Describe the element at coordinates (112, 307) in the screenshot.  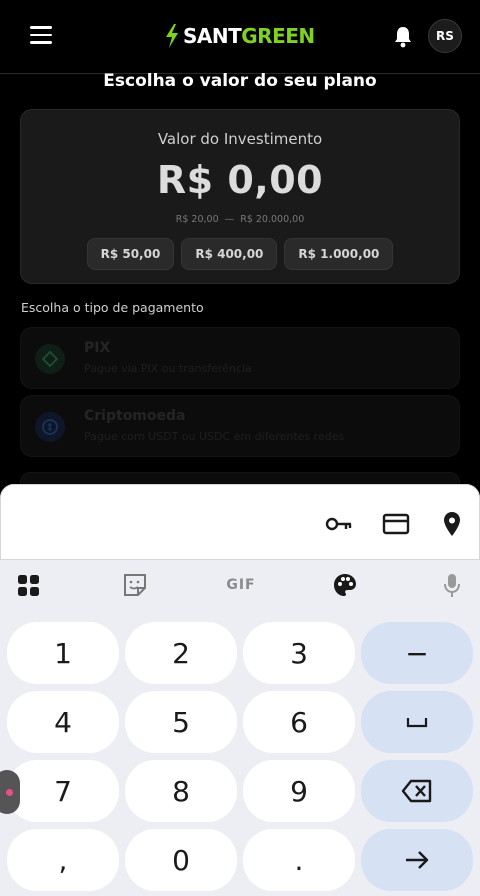
I see `payment-type-label: Escolha o tipo de pagamento` at that location.